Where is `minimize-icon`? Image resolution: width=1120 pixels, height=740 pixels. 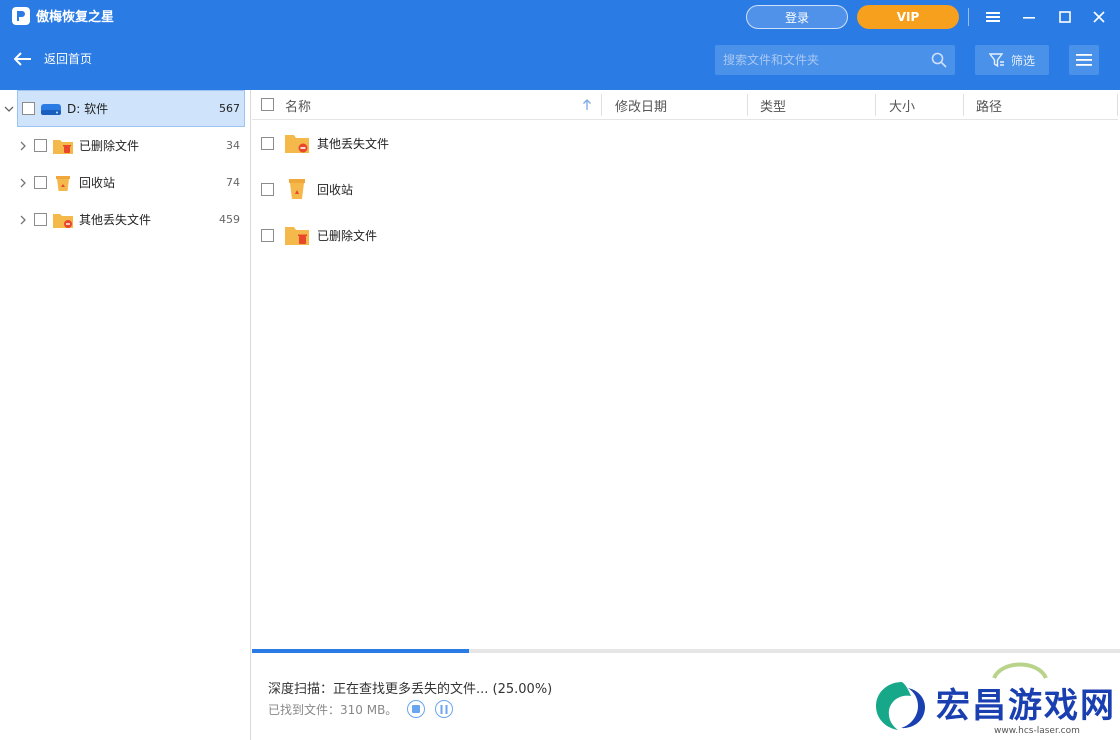 minimize-icon is located at coordinates (1029, 18).